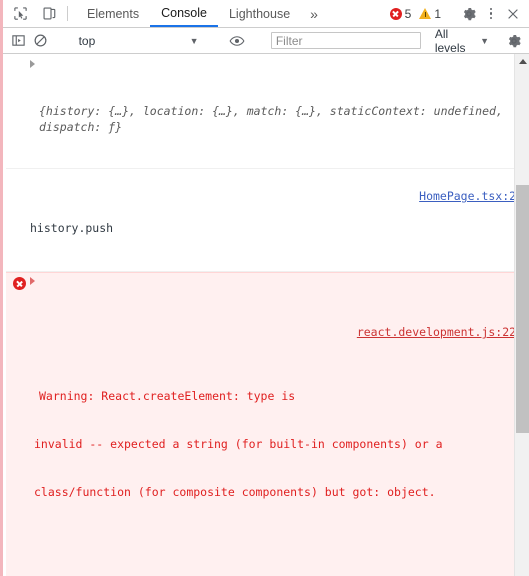 This screenshot has width=529, height=576. I want to click on device-toolbar-icon, so click(49, 14).